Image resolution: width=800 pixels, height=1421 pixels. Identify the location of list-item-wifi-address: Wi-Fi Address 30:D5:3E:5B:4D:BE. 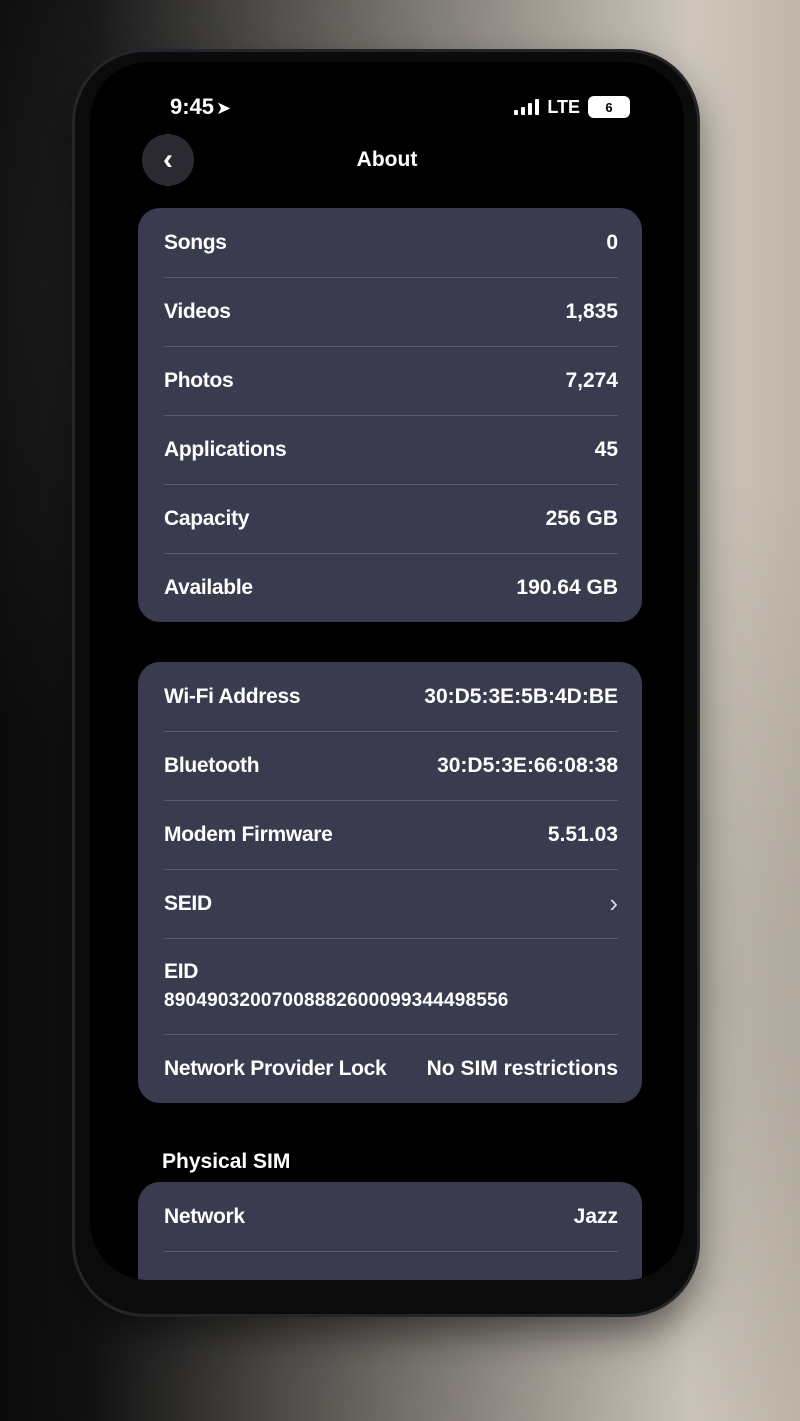
(390, 696).